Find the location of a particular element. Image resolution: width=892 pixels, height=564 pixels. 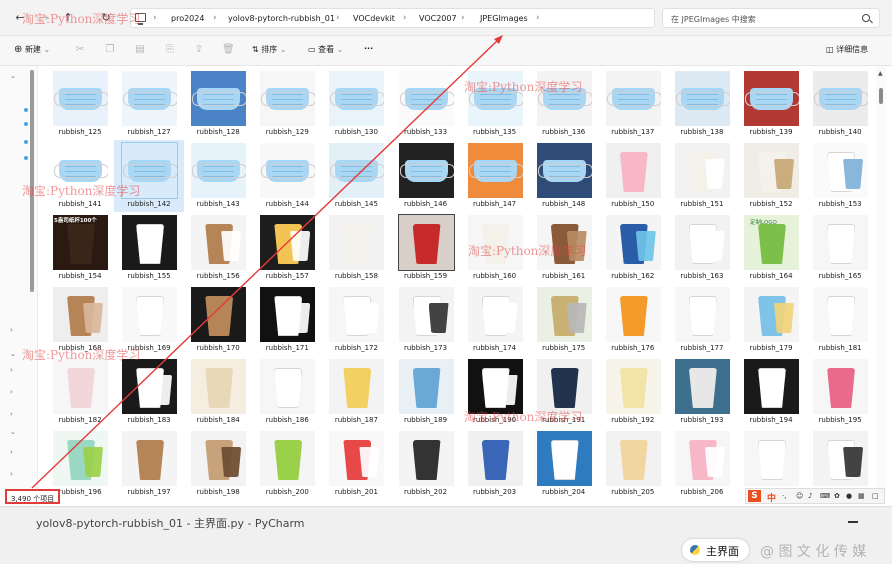

file-item: rubbish_127 is located at coordinates (149, 104).